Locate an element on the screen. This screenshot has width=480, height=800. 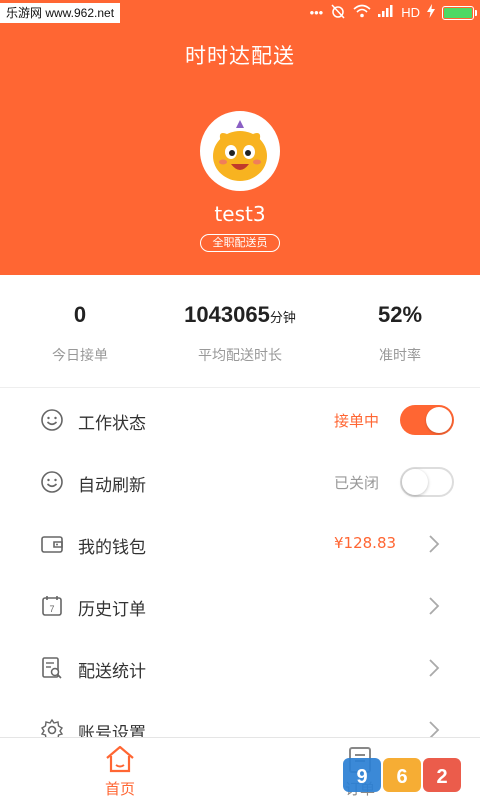
nav-home: 首页 is located at coordinates (120, 769).